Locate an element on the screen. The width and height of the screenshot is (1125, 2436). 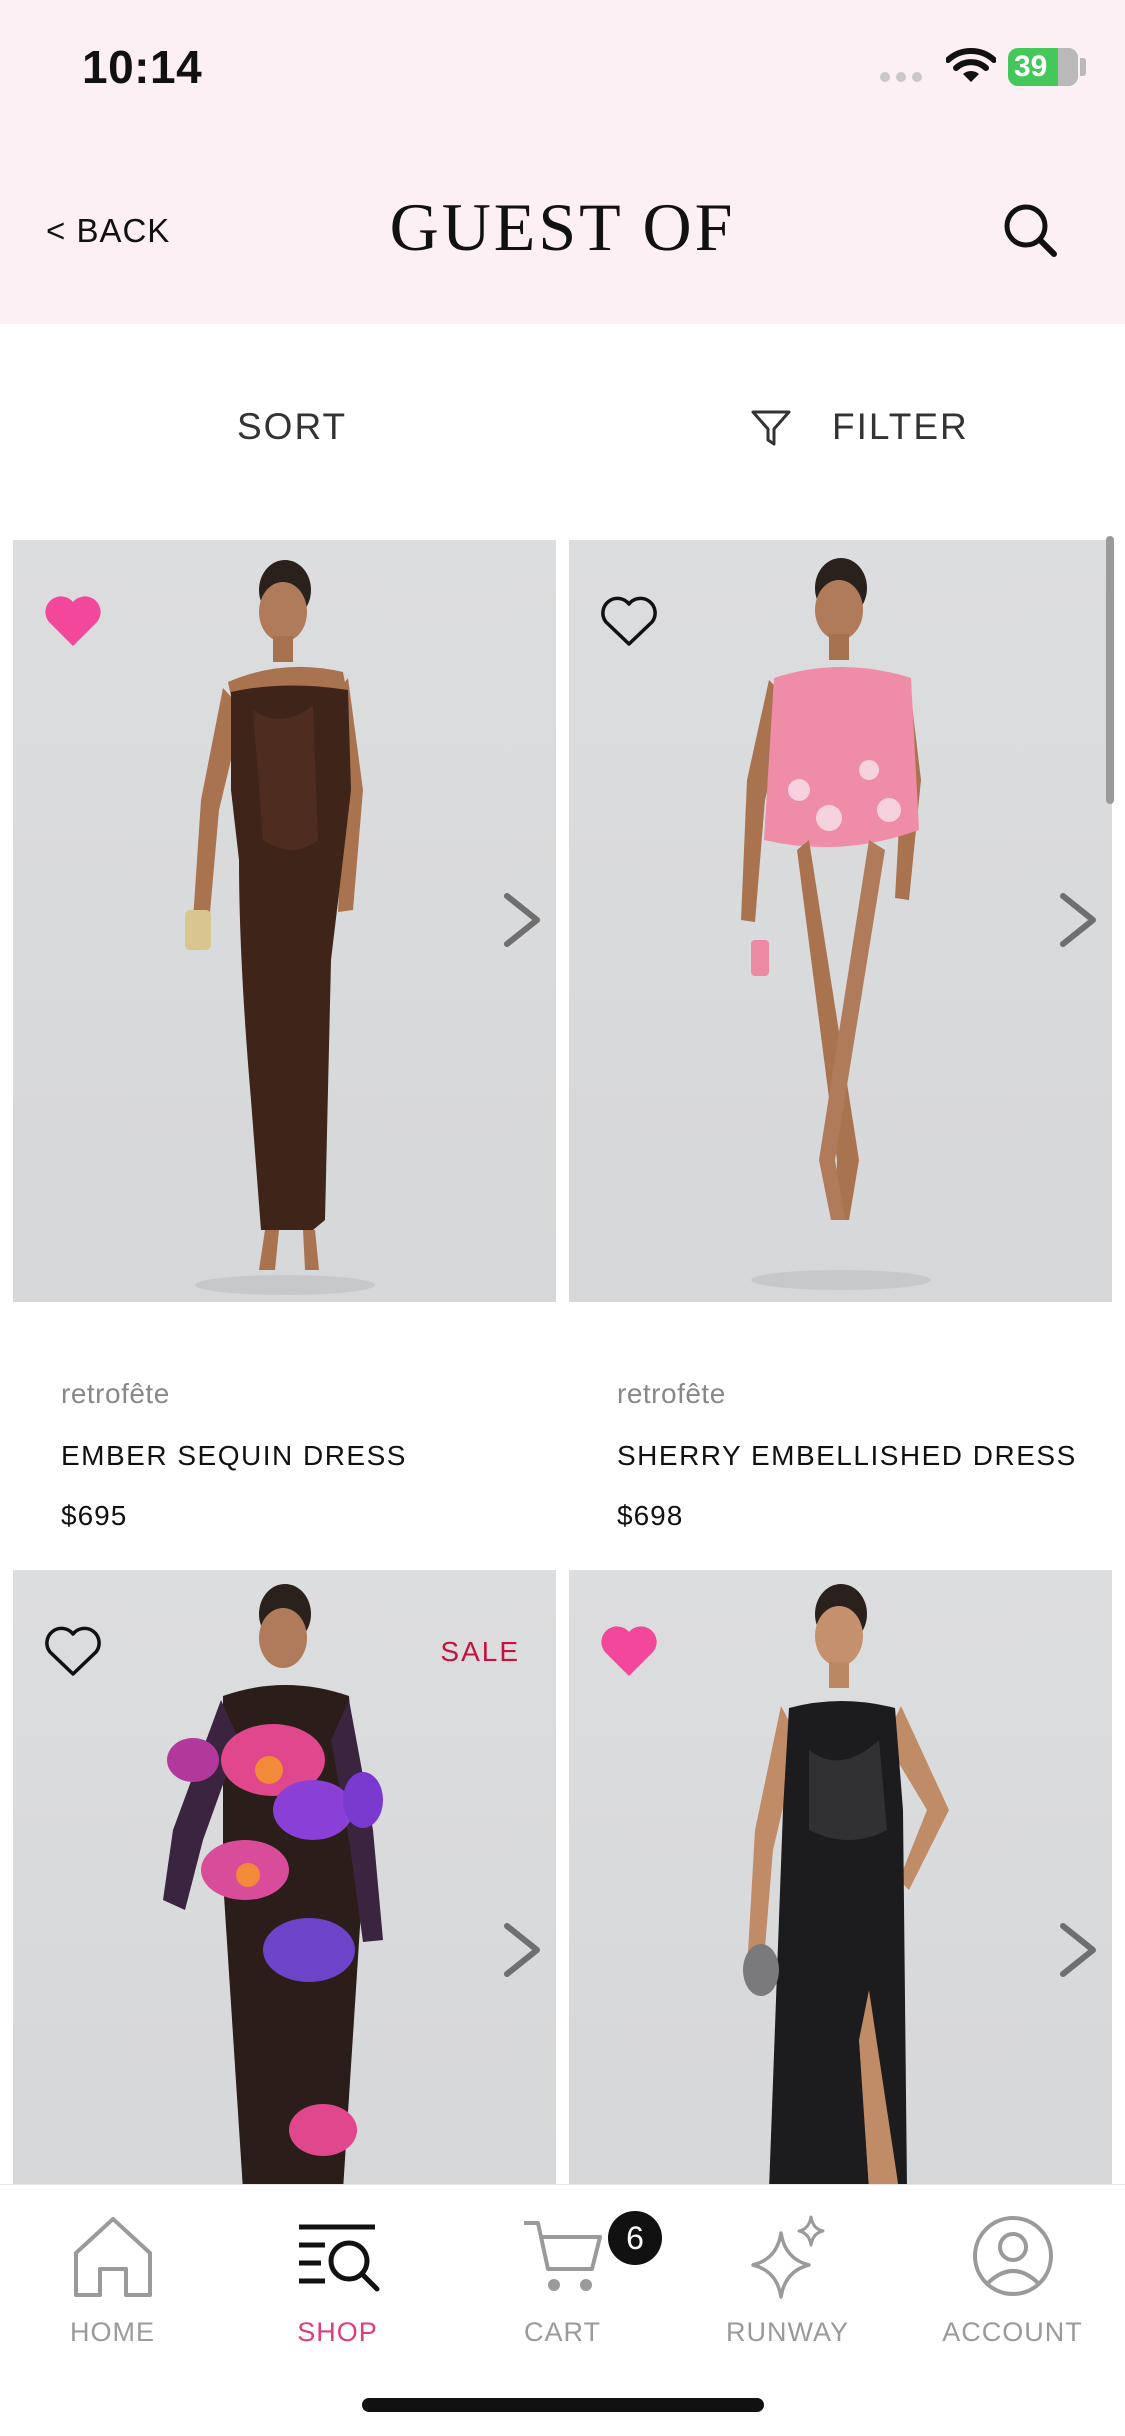
filter-button: FILTER is located at coordinates (900, 427).